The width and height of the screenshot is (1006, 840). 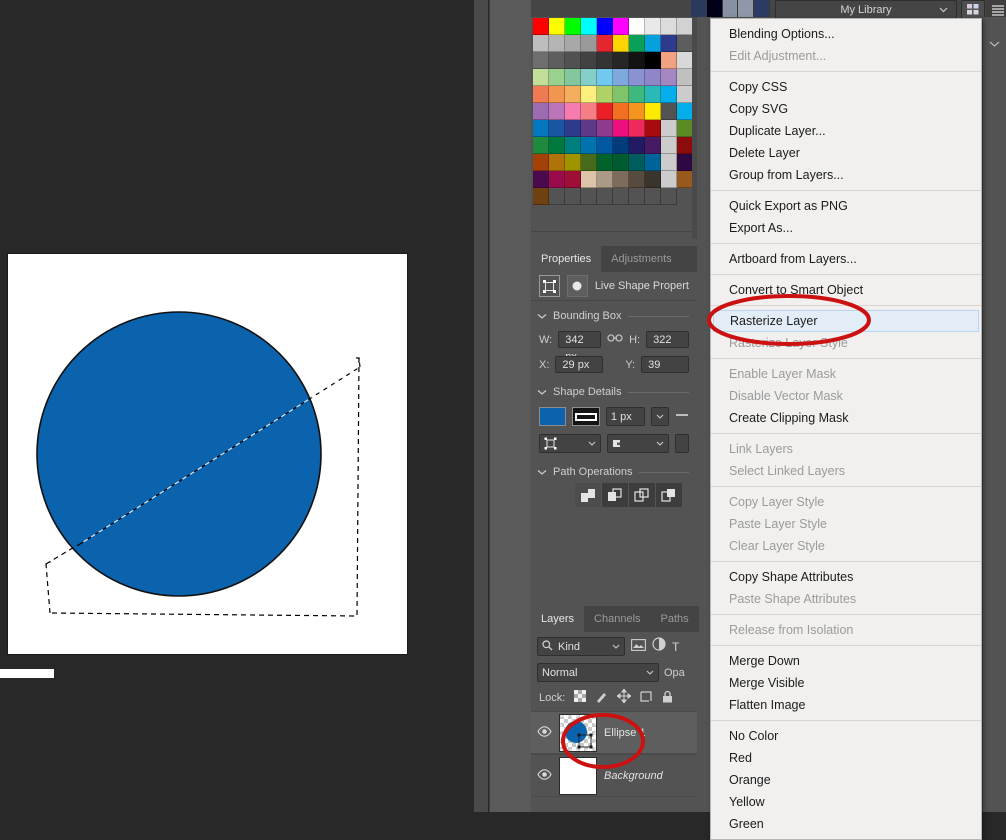 What do you see at coordinates (674, 619) in the screenshot?
I see `tab-paths: Paths` at bounding box center [674, 619].